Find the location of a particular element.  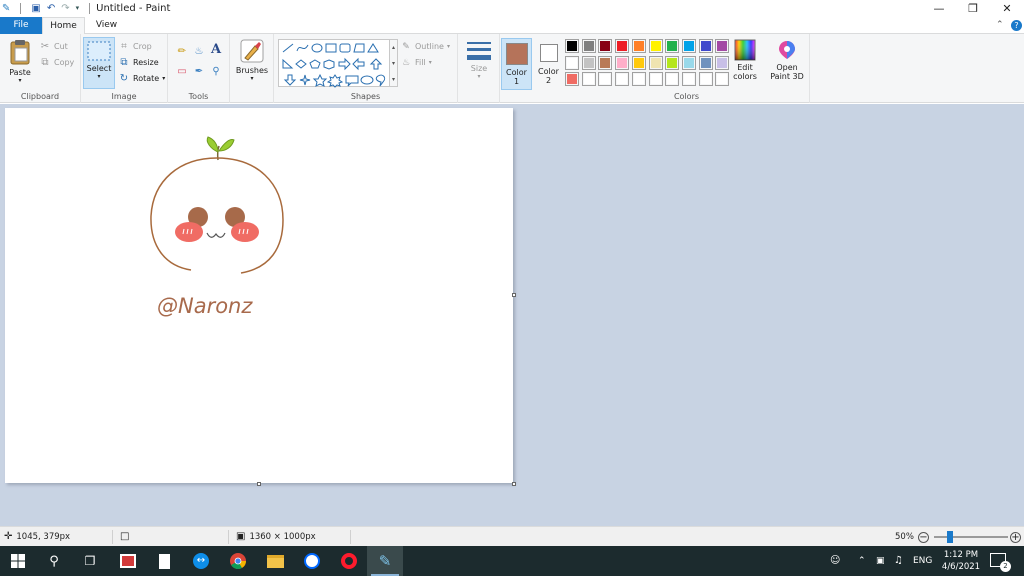

clock: 1:12 PM 4/6/2021 is located at coordinates (961, 561).